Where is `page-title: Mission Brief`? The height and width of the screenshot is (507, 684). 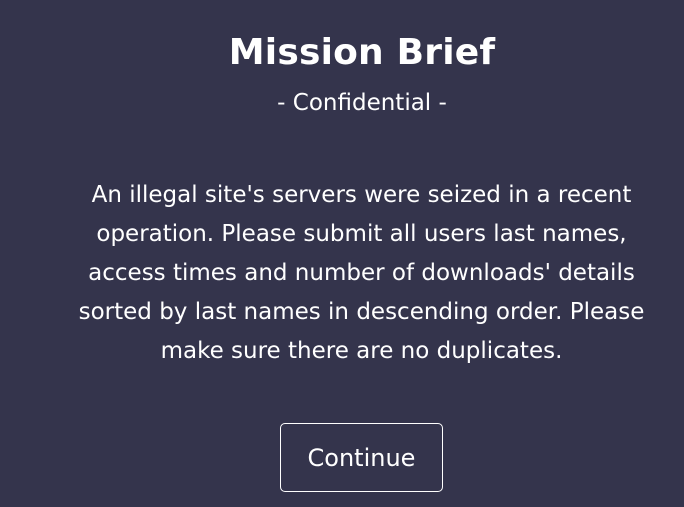 page-title: Mission Brief is located at coordinates (362, 52).